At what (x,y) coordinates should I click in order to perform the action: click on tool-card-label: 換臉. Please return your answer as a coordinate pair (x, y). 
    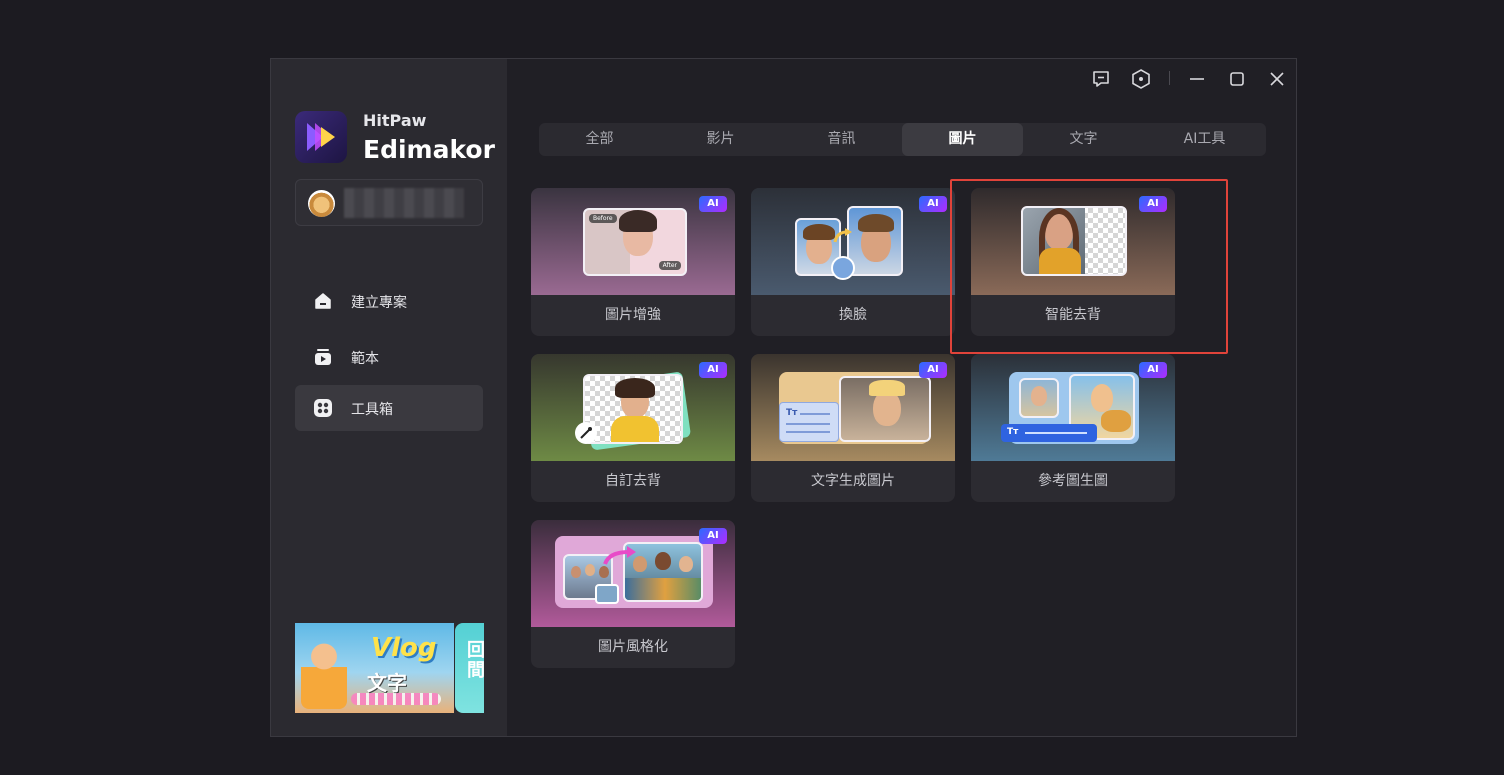
    Looking at the image, I should click on (853, 315).